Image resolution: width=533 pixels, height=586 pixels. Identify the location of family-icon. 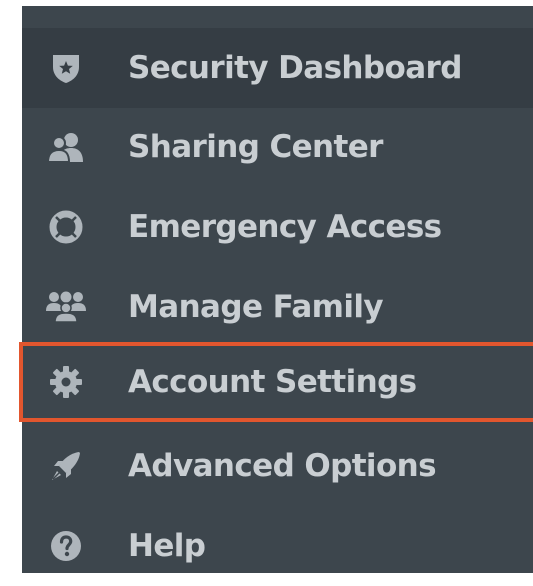
(66, 307).